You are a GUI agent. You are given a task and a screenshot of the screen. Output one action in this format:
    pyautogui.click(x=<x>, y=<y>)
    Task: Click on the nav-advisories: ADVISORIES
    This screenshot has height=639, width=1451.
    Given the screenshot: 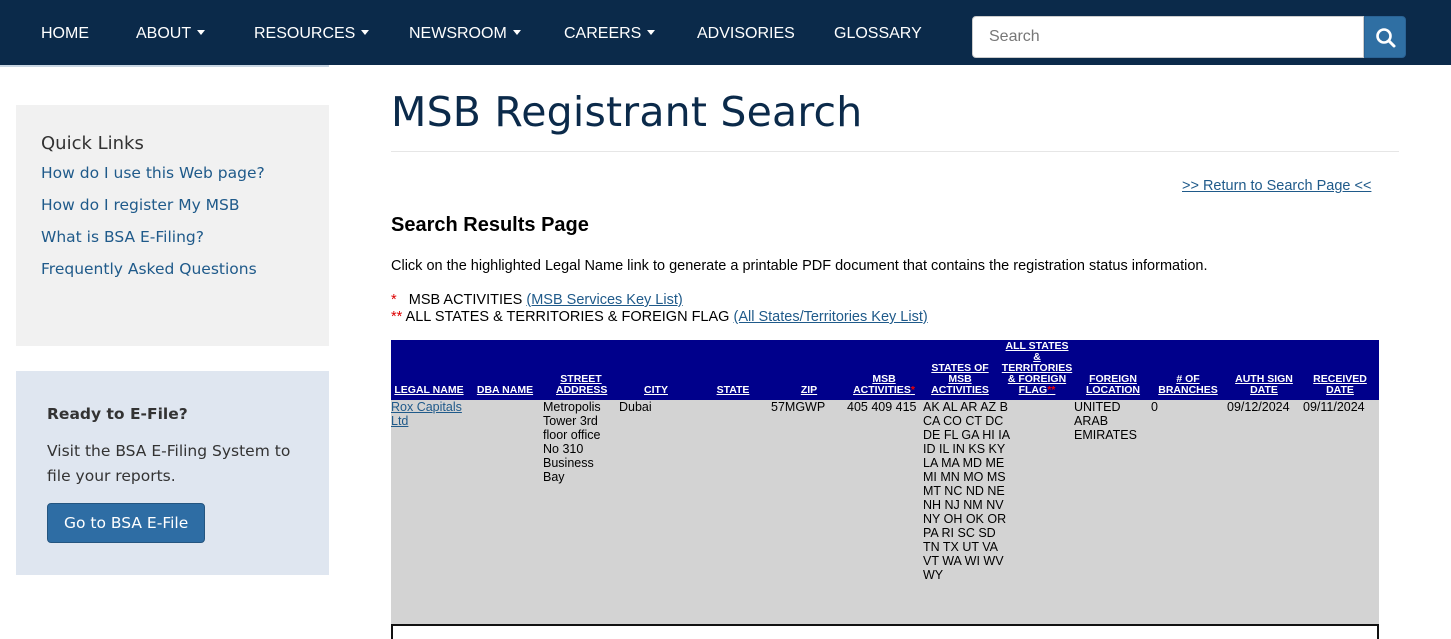 What is the action you would take?
    pyautogui.click(x=746, y=34)
    